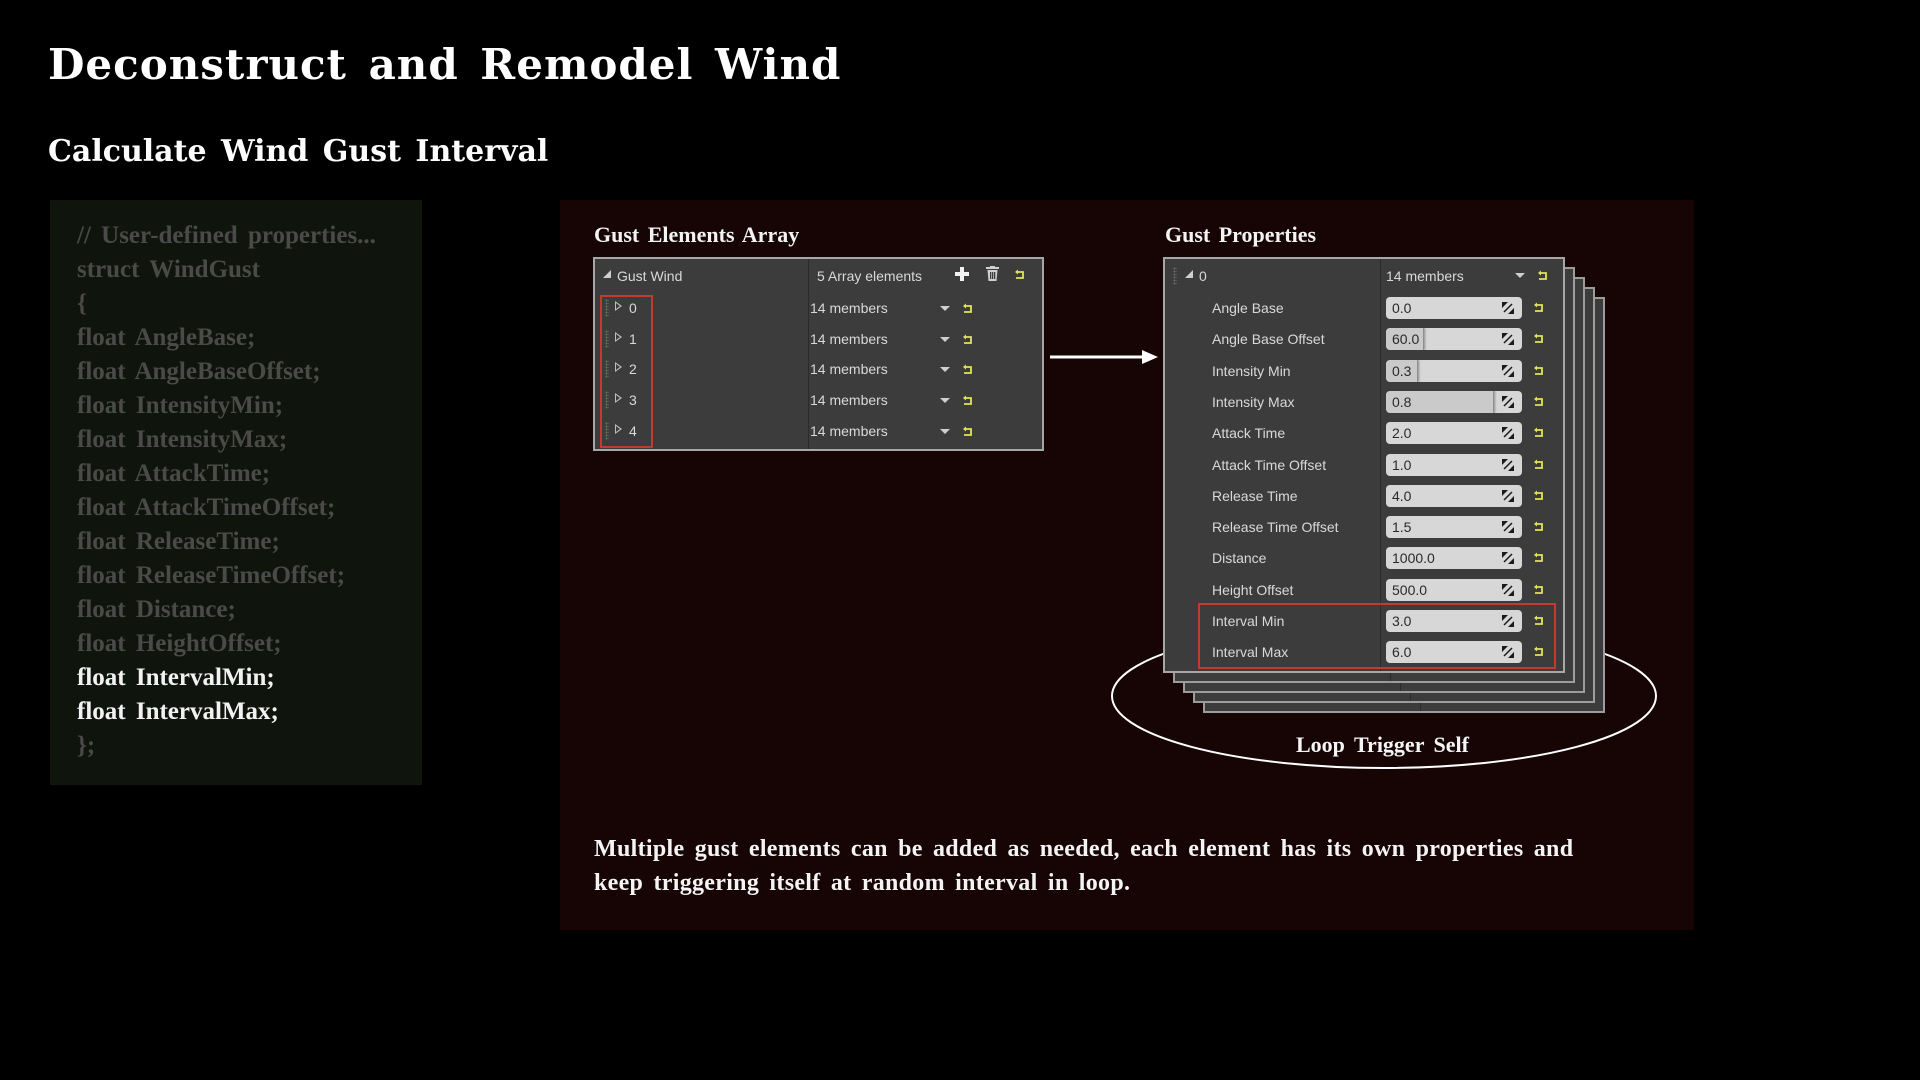  Describe the element at coordinates (1401, 433) in the screenshot. I see `property-value: 2.0` at that location.